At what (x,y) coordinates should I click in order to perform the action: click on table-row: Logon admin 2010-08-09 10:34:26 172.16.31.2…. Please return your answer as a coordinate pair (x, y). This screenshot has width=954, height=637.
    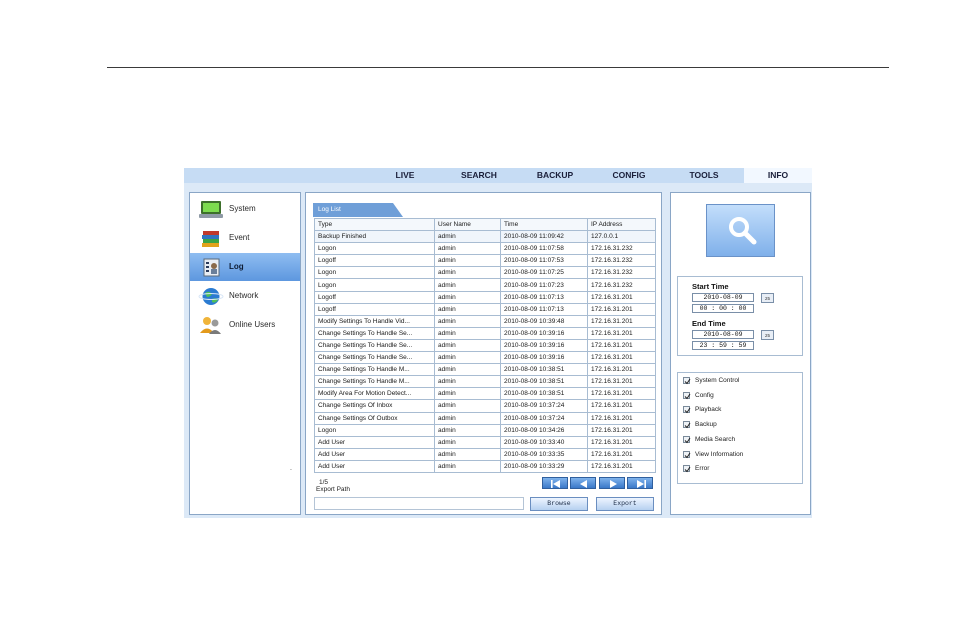
    Looking at the image, I should click on (485, 430).